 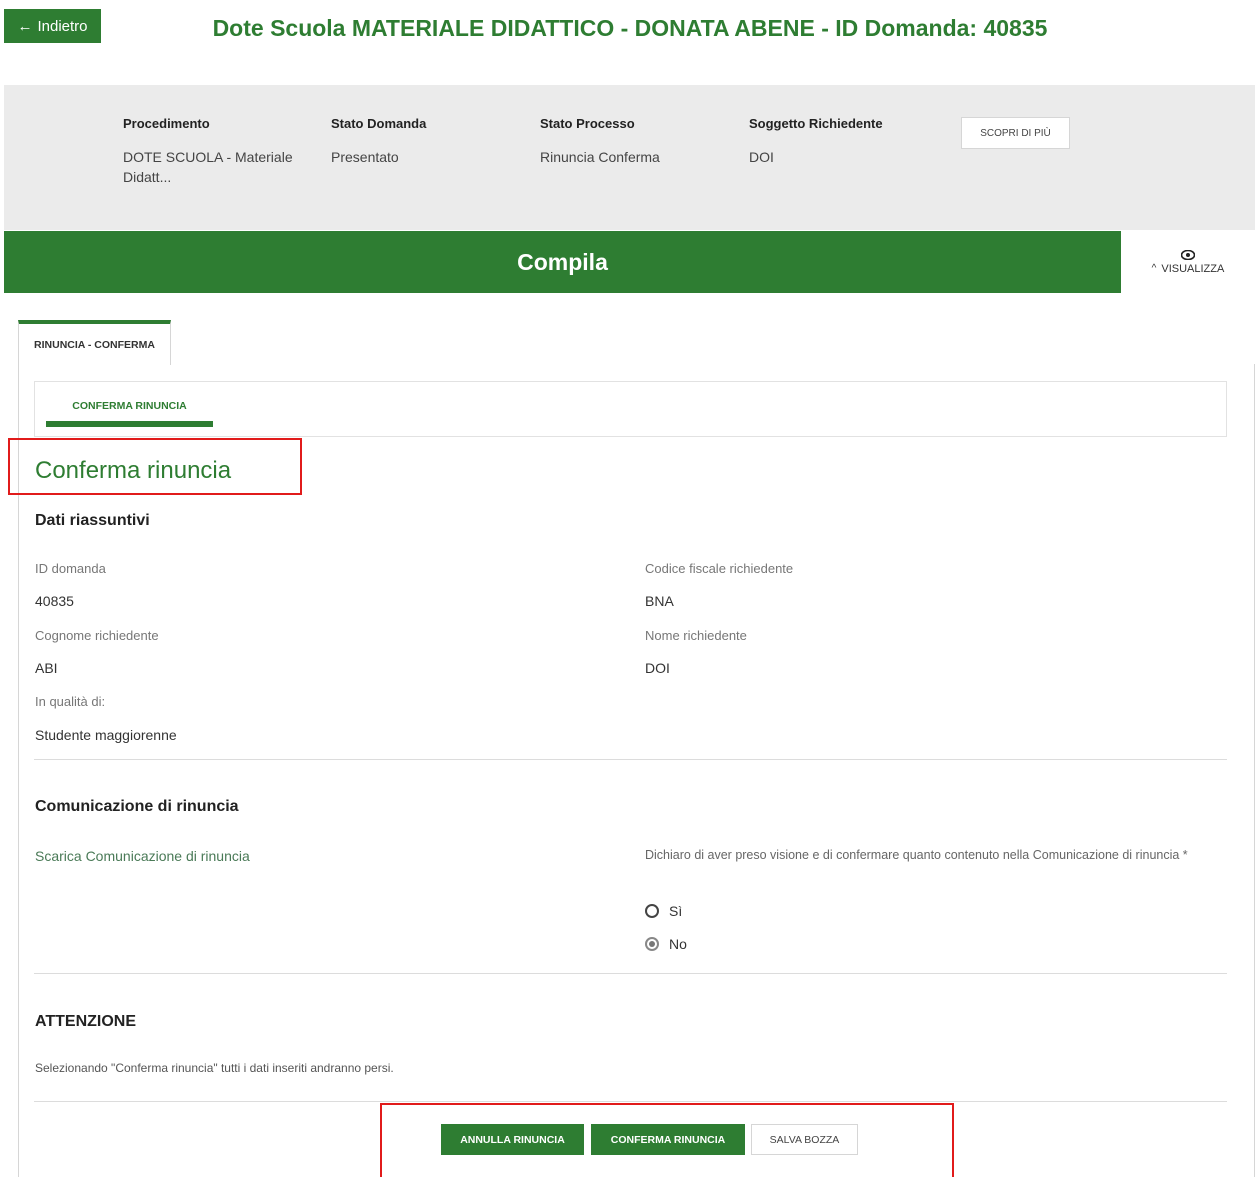 What do you see at coordinates (142, 856) in the screenshot?
I see `download-comunicazione-link: Scarica Comunicazione di rinuncia` at bounding box center [142, 856].